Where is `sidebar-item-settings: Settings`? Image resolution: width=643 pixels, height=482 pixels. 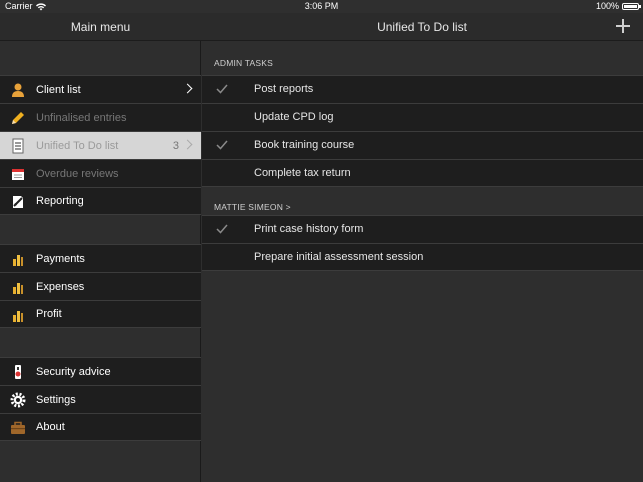 sidebar-item-settings: Settings is located at coordinates (100, 399).